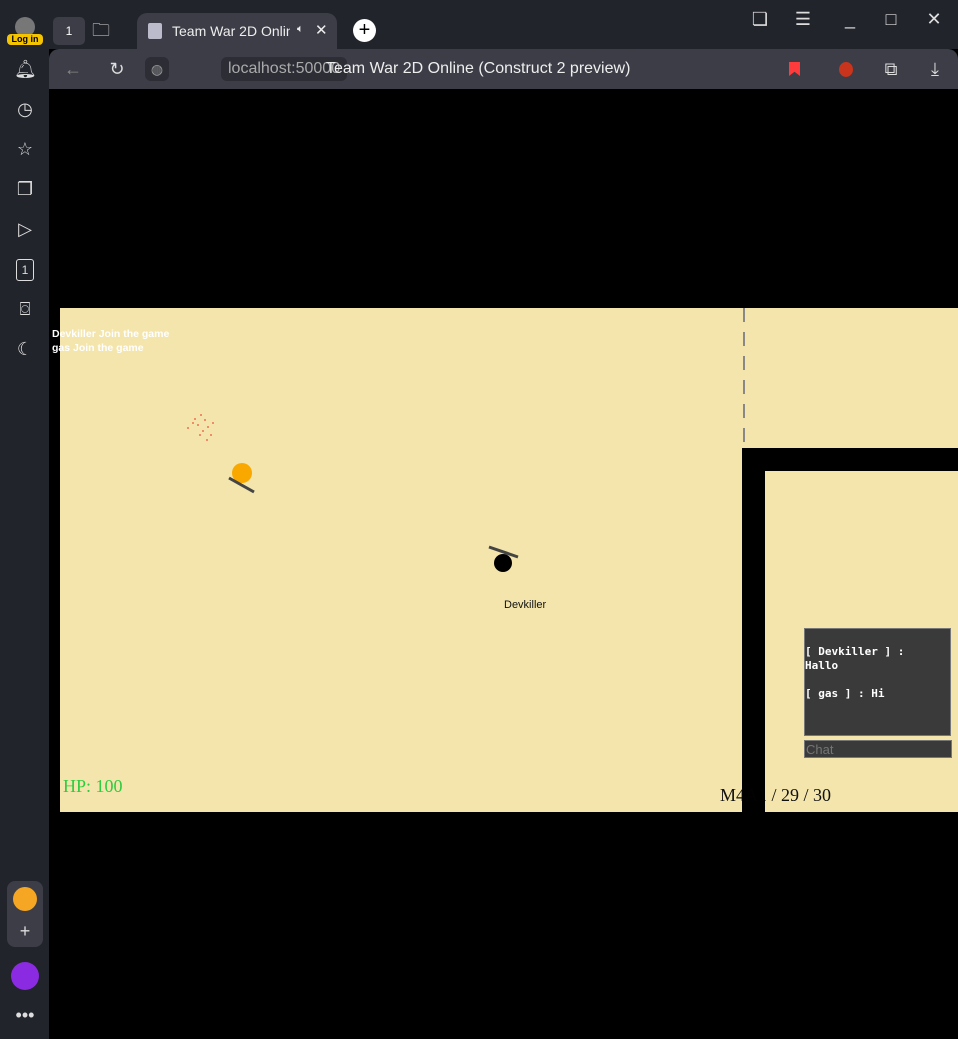 This screenshot has height=1039, width=958. I want to click on tabs-count-icon: 1, so click(25, 270).